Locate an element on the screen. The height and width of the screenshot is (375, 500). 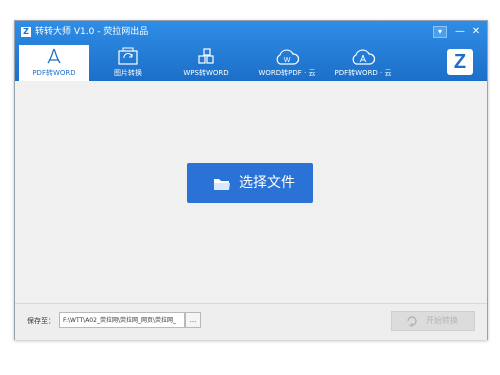
tab-label: WORD转PDF · 云 is located at coordinates (287, 73).